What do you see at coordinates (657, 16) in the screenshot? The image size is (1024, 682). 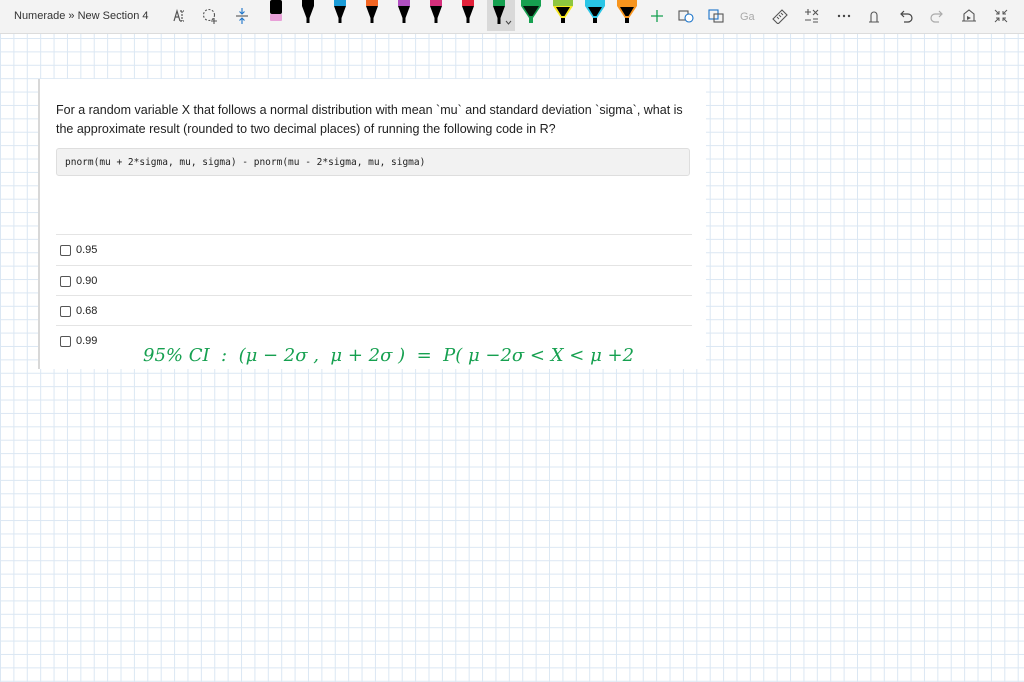 I see `add-icon` at bounding box center [657, 16].